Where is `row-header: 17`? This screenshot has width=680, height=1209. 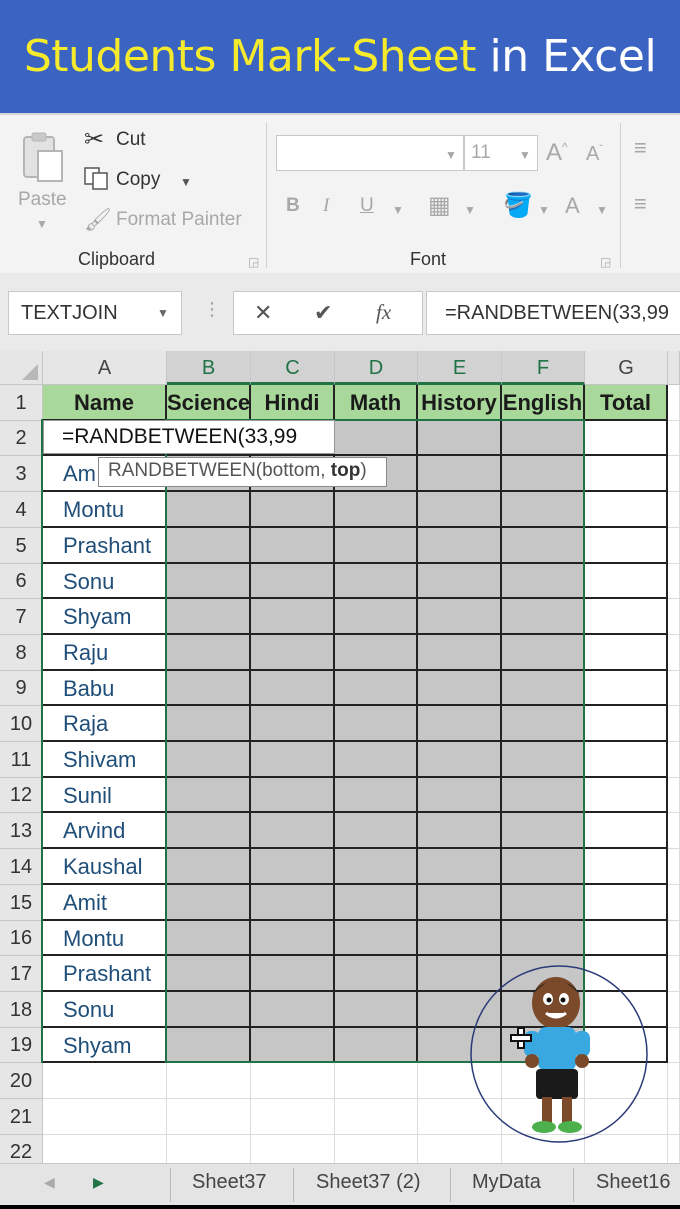
row-header: 17 is located at coordinates (21, 974).